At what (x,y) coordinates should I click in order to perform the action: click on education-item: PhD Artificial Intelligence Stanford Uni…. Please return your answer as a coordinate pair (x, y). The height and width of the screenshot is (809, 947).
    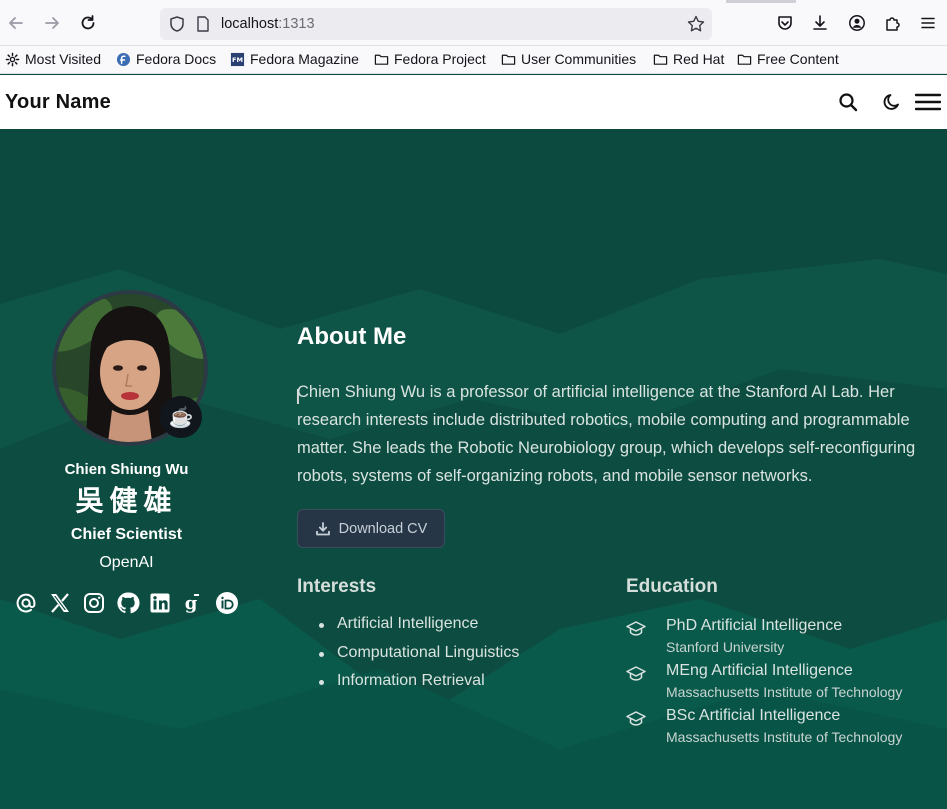
    Looking at the image, I should click on (786, 639).